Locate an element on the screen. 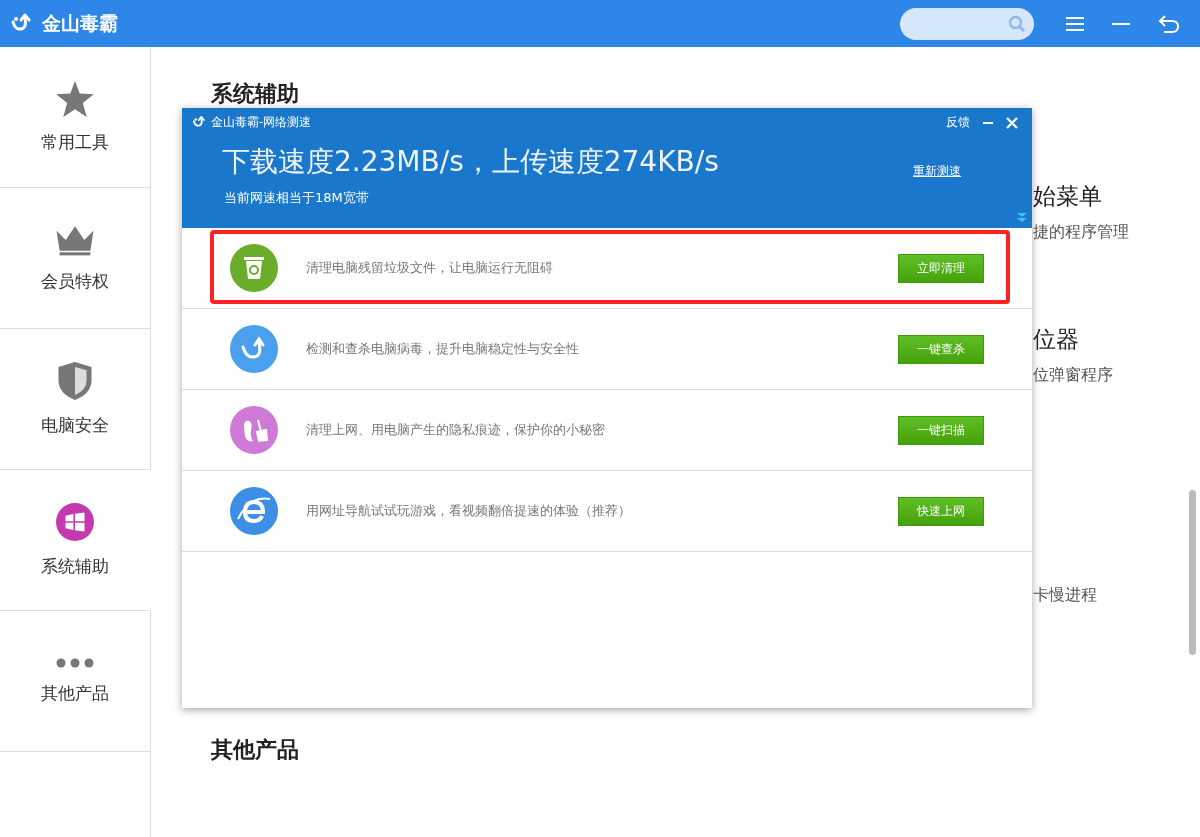 The width and height of the screenshot is (1200, 837). minimize-icon is located at coordinates (1121, 23).